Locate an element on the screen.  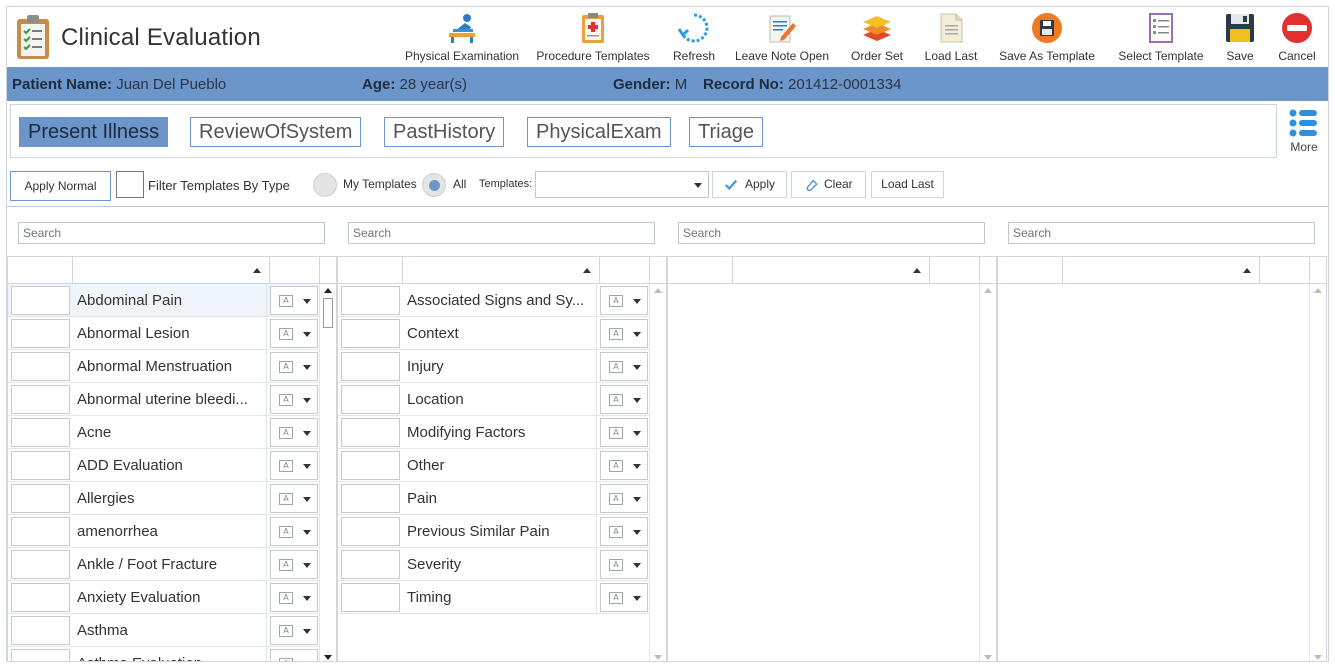
my-templates-radio is located at coordinates (325, 185).